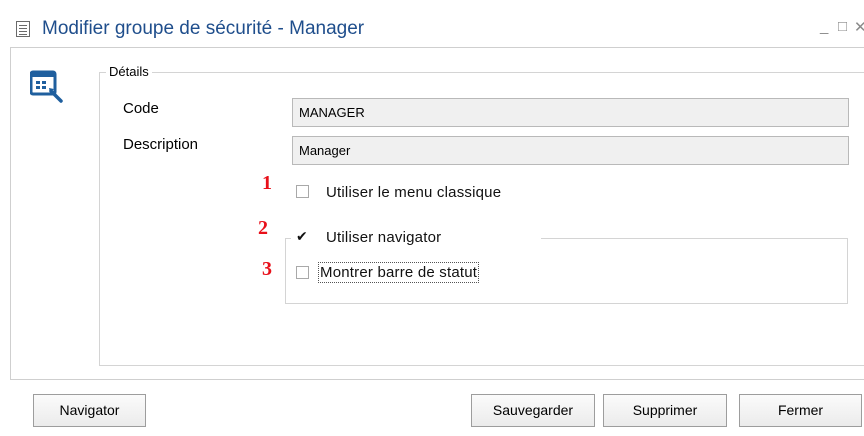 The height and width of the screenshot is (436, 864). Describe the element at coordinates (533, 410) in the screenshot. I see `save-button: Sauvegarder` at that location.